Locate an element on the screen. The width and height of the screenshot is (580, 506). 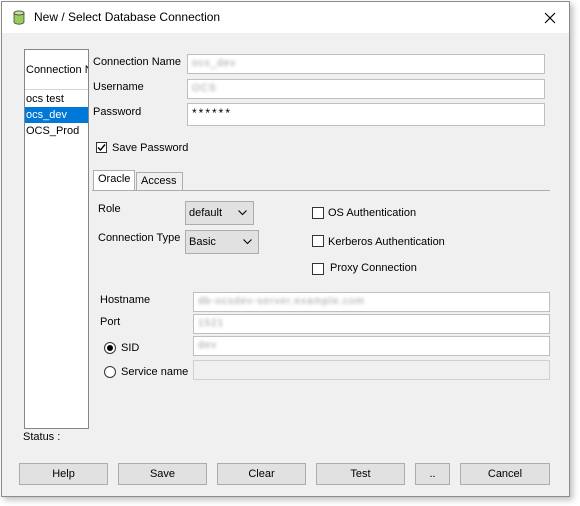
status-label: Status : is located at coordinates (42, 437).